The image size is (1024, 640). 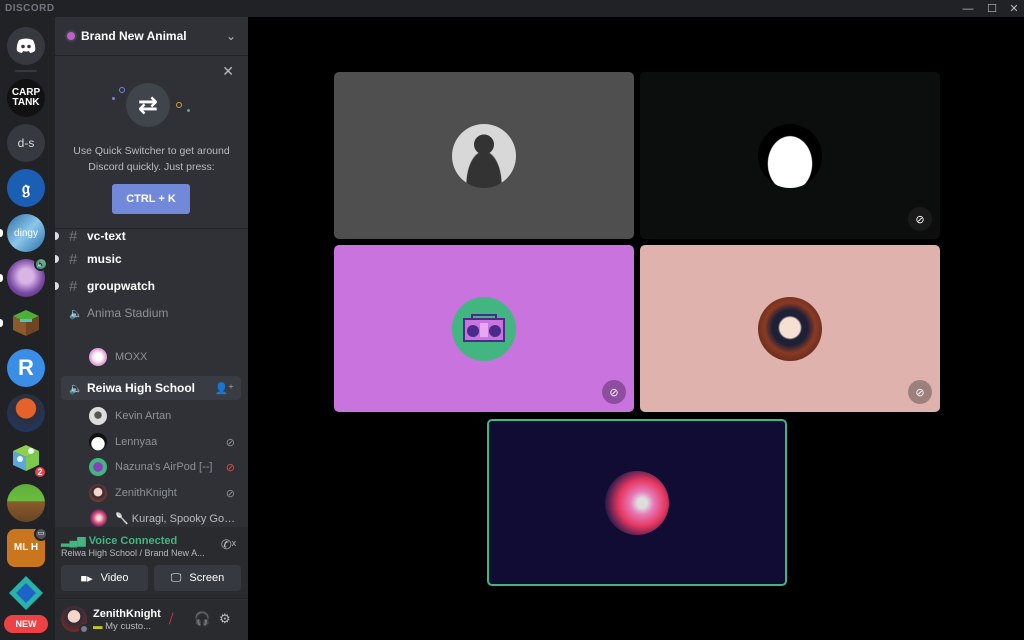 I want to click on guild-10: 2, so click(x=27, y=459).